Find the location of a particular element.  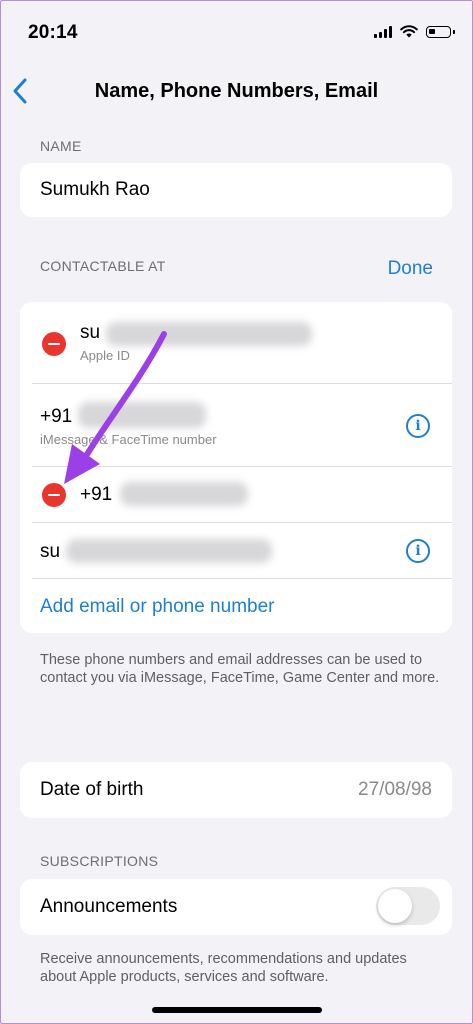

contact-row-email-secondary: su i is located at coordinates (236, 550).